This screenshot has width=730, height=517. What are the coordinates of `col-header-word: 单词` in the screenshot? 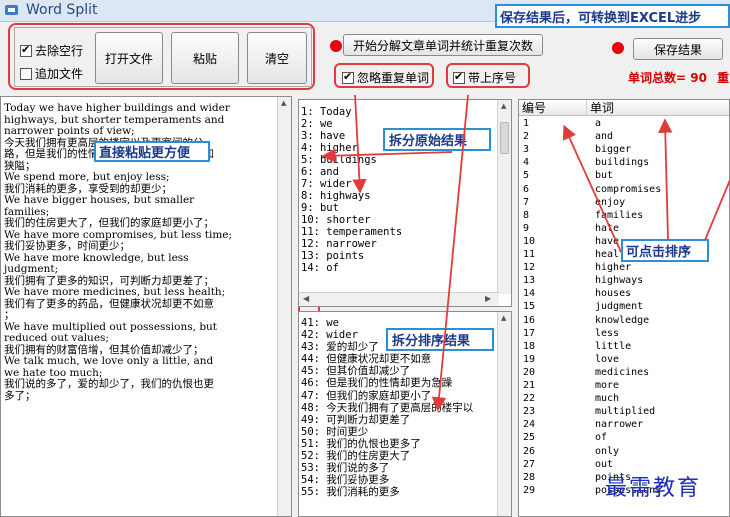 It's located at (658, 108).